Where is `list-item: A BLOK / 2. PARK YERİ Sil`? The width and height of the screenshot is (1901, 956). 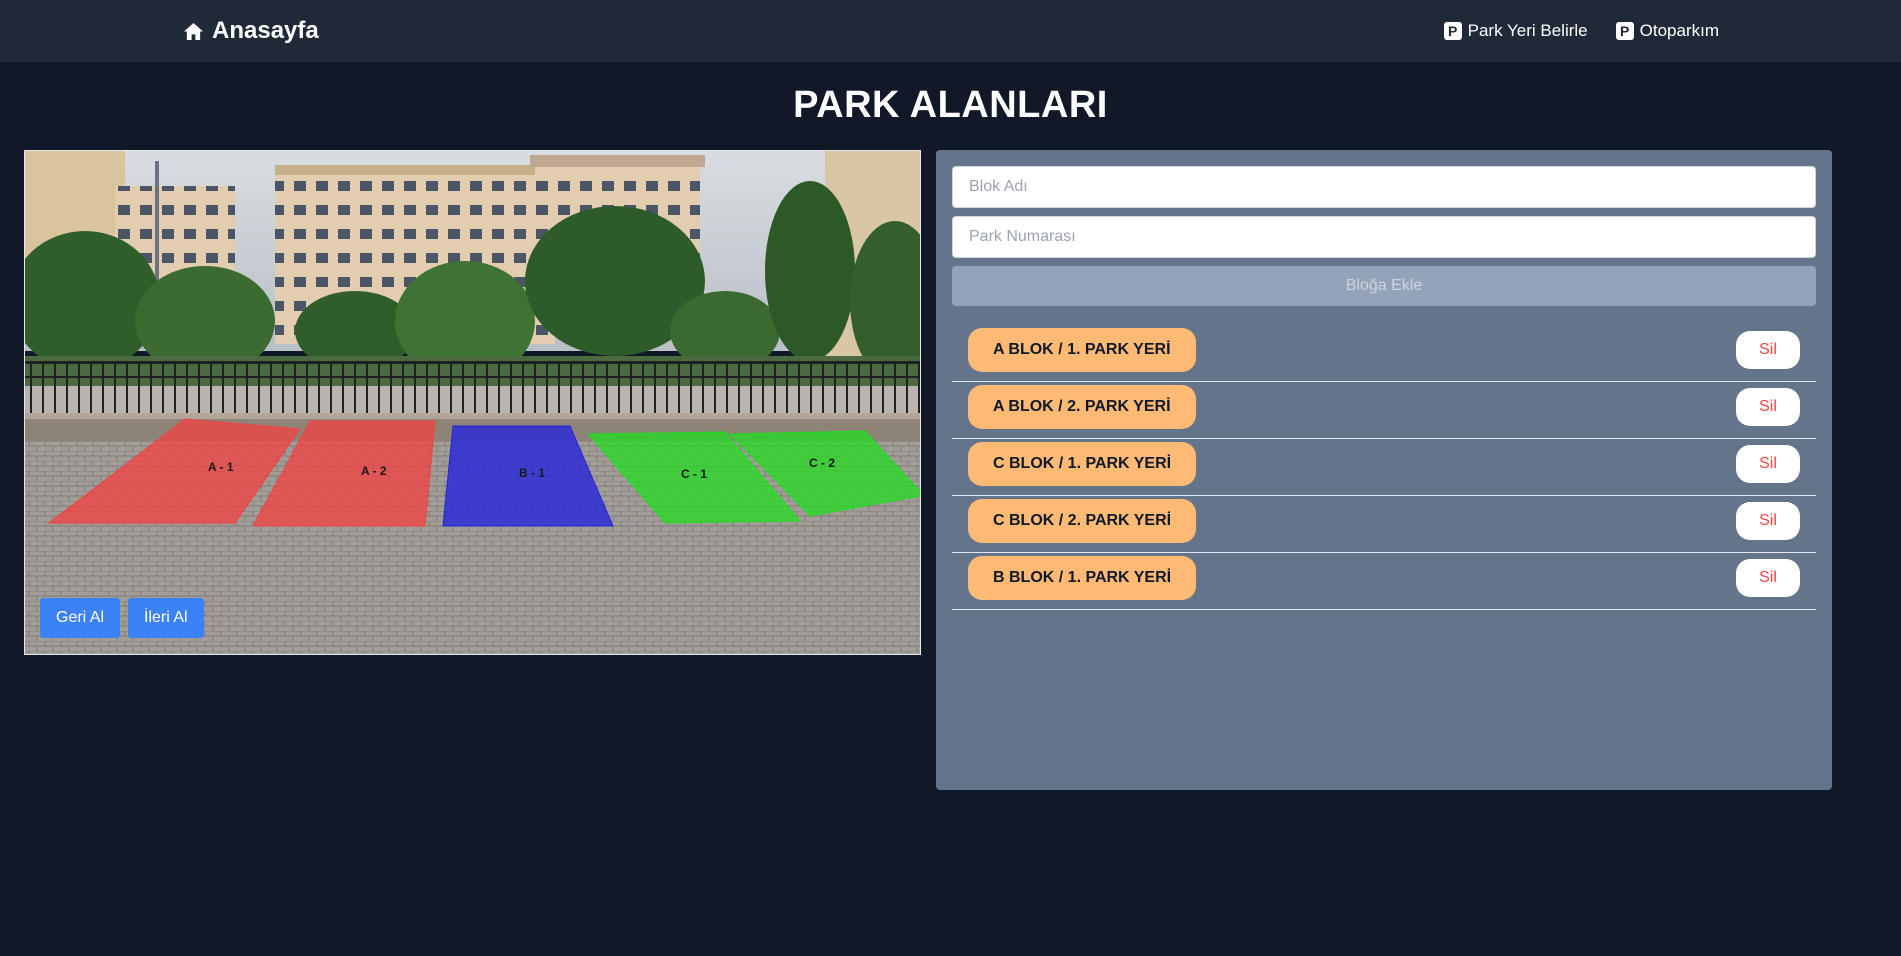
list-item: A BLOK / 2. PARK YERİ Sil is located at coordinates (1384, 410).